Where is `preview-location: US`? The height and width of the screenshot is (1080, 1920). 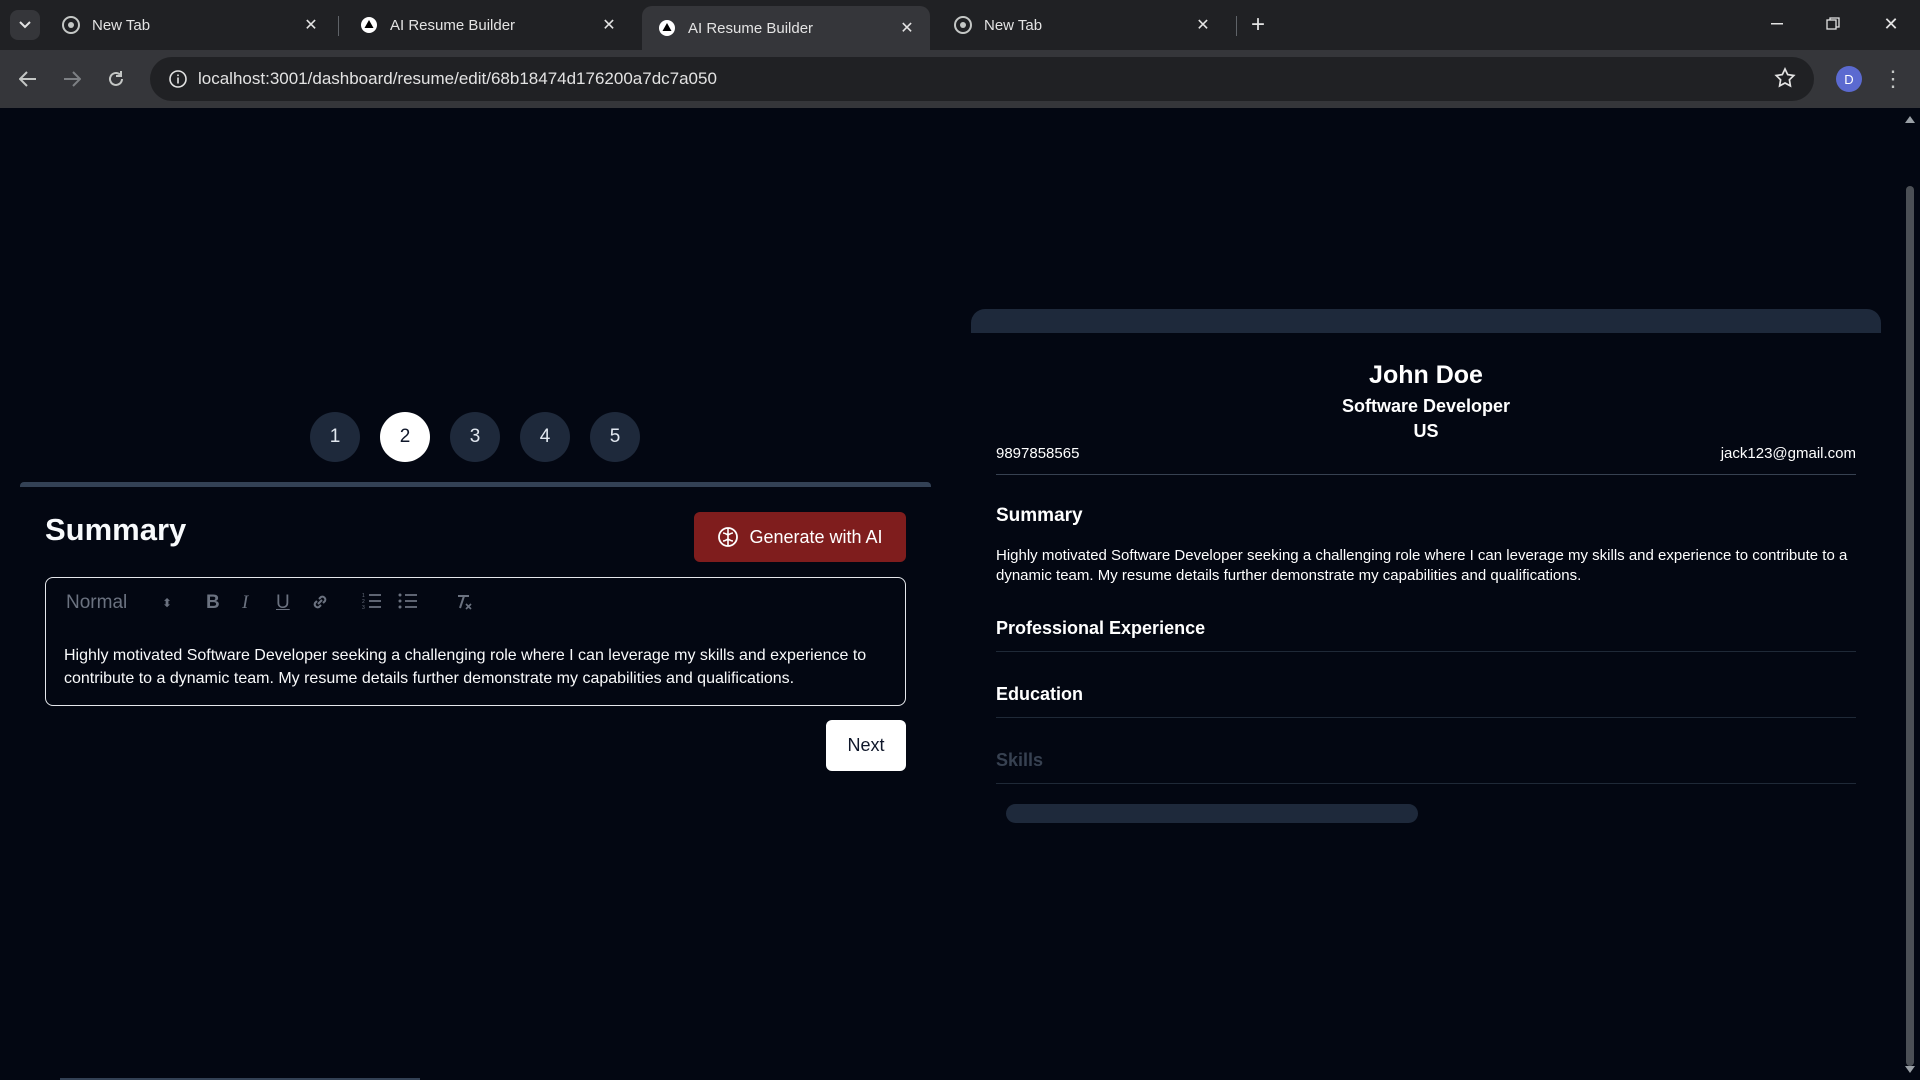
preview-location: US is located at coordinates (1426, 431).